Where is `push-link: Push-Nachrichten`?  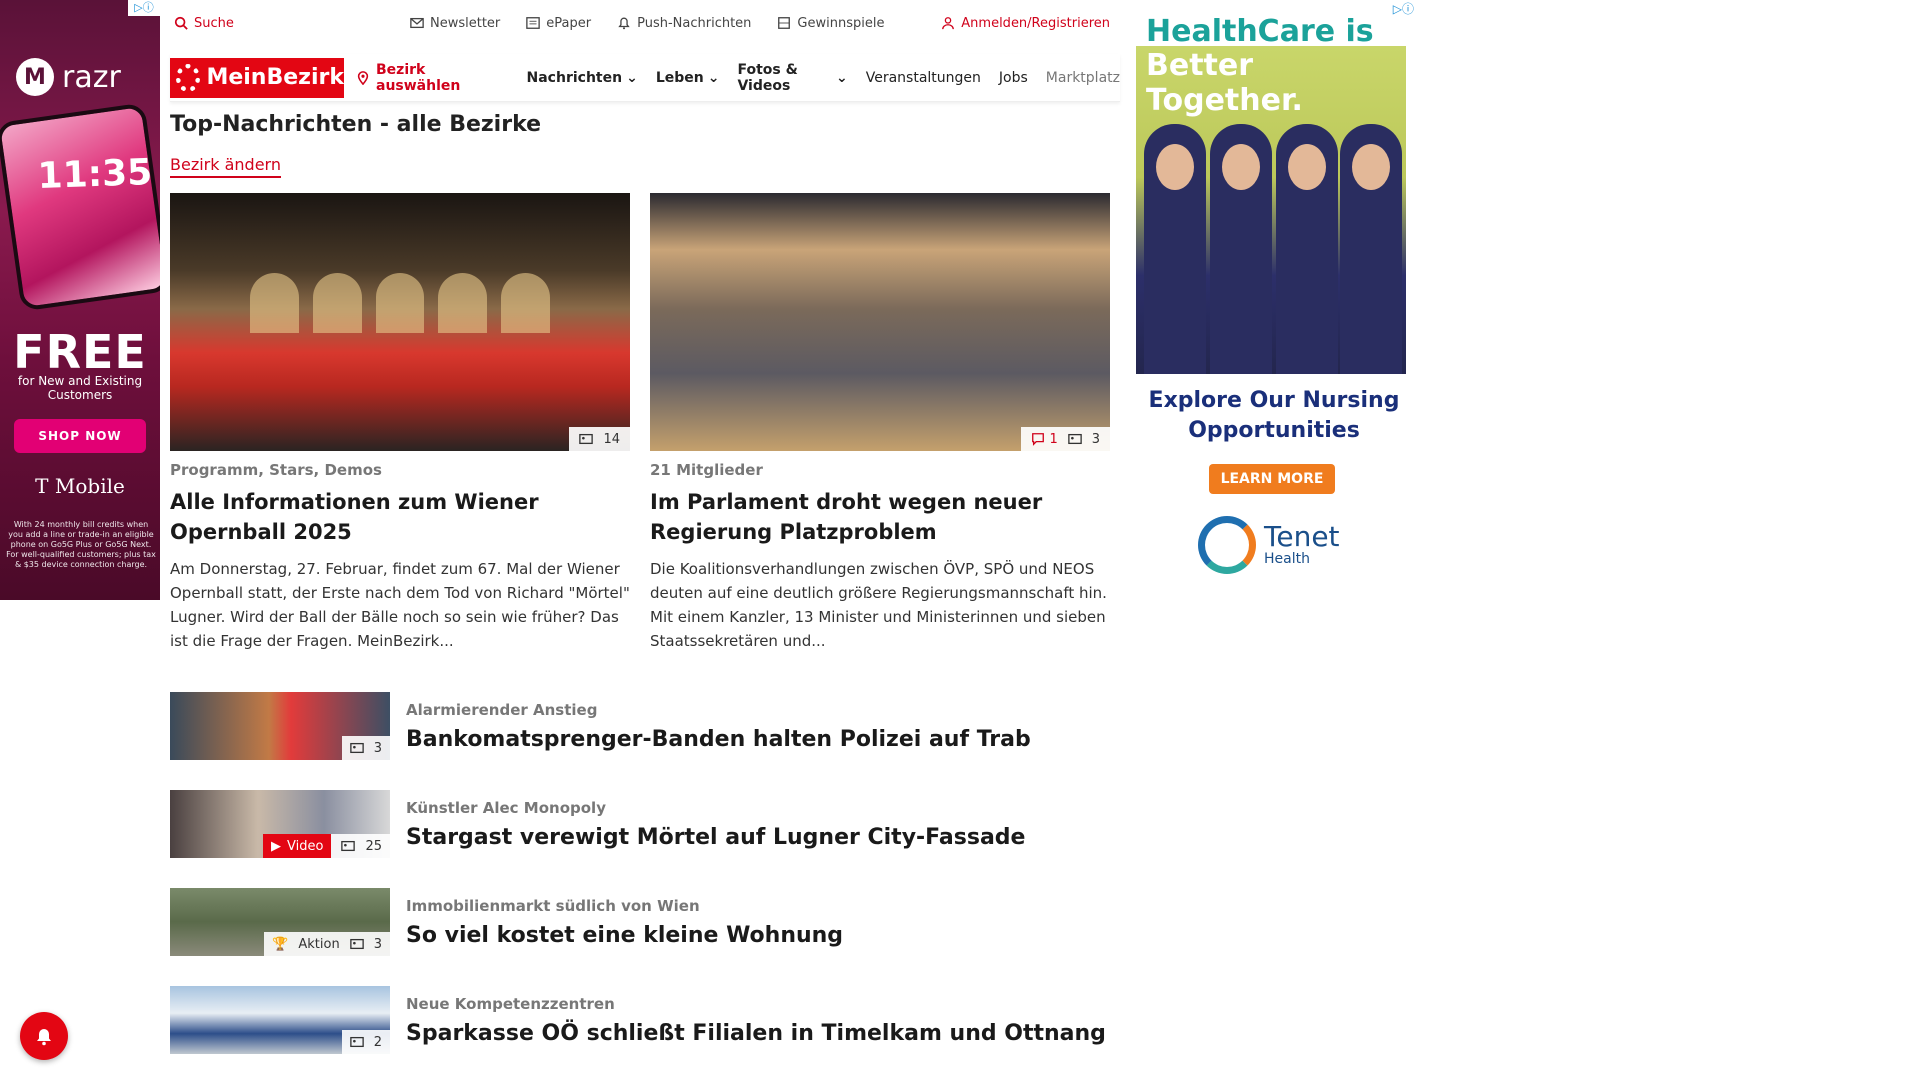
push-link: Push-Nachrichten is located at coordinates (684, 23).